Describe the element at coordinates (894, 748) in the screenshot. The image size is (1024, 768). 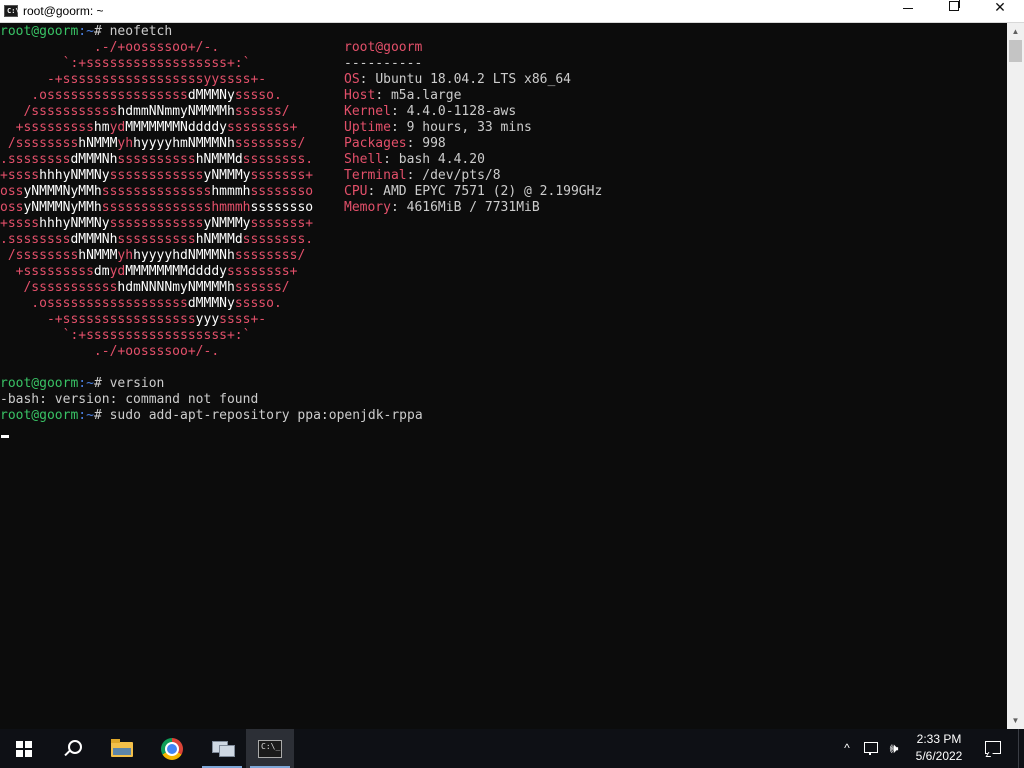
I see `volume-icon: 🕪` at that location.